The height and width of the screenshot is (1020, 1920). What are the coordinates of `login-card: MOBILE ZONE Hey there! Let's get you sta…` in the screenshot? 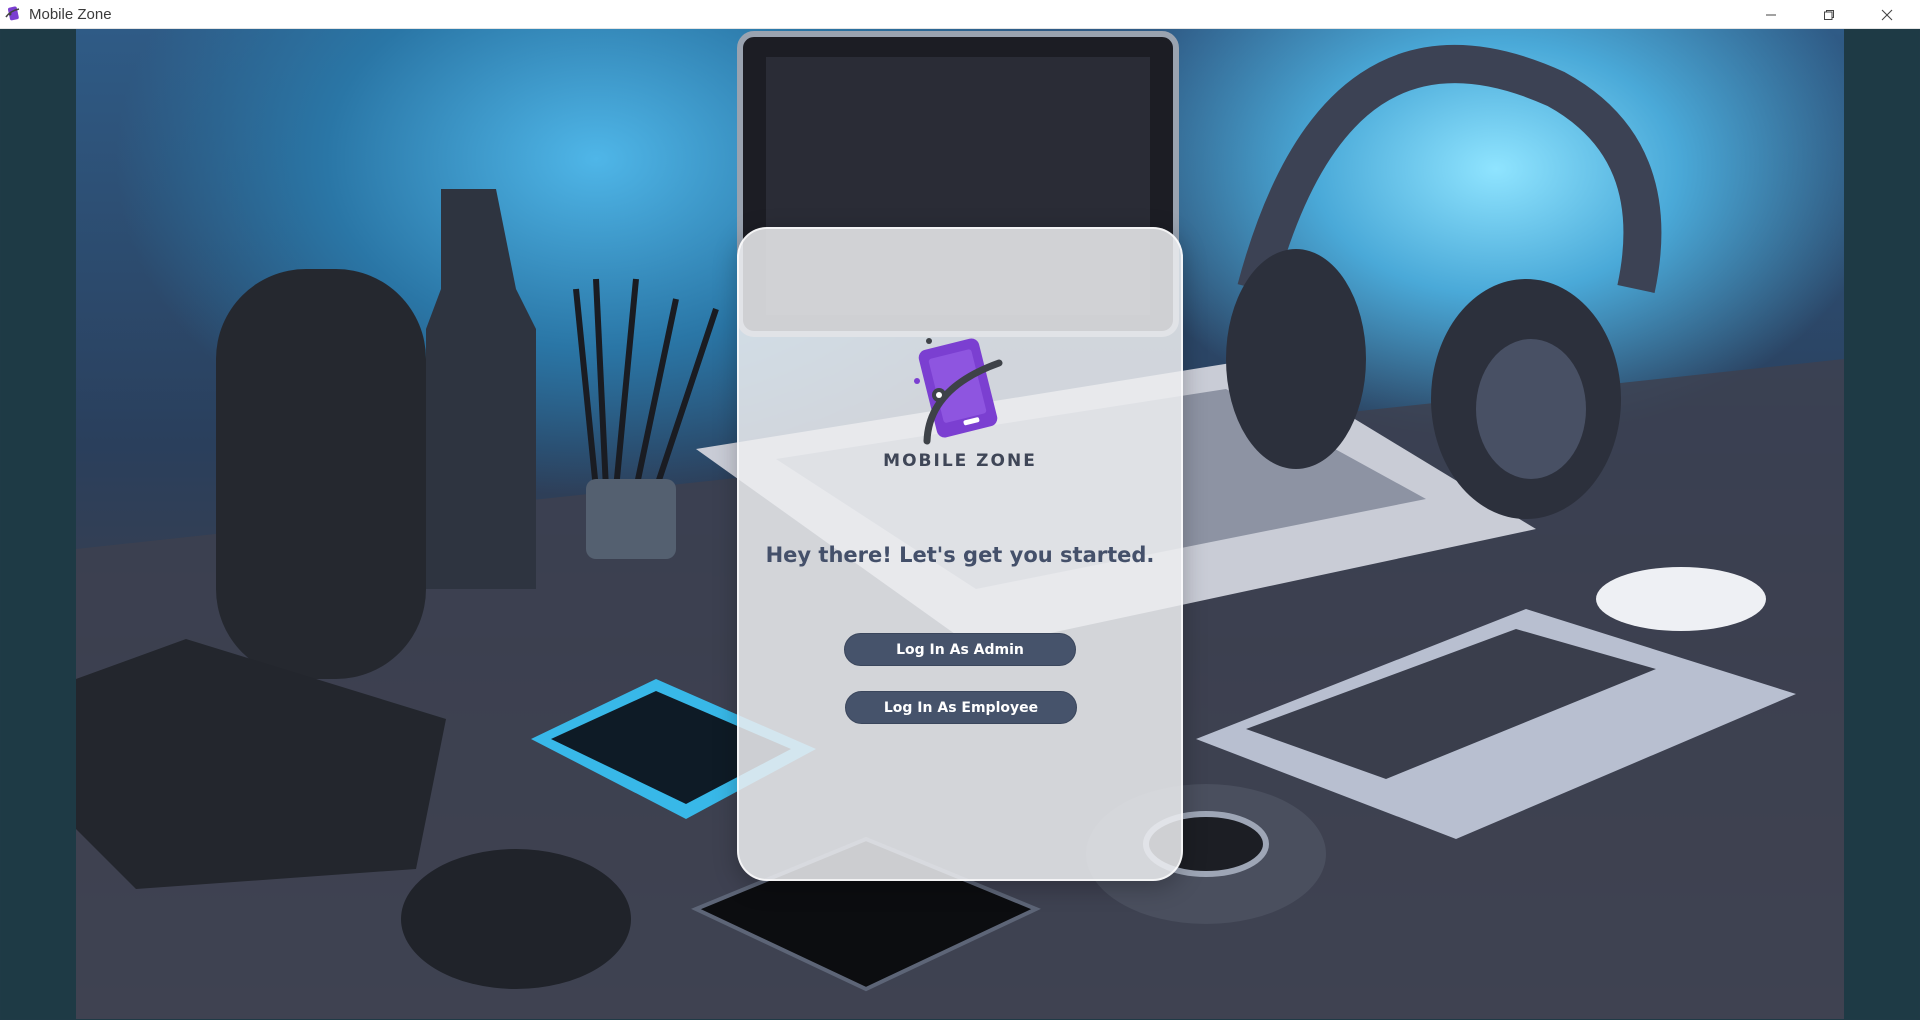 It's located at (960, 554).